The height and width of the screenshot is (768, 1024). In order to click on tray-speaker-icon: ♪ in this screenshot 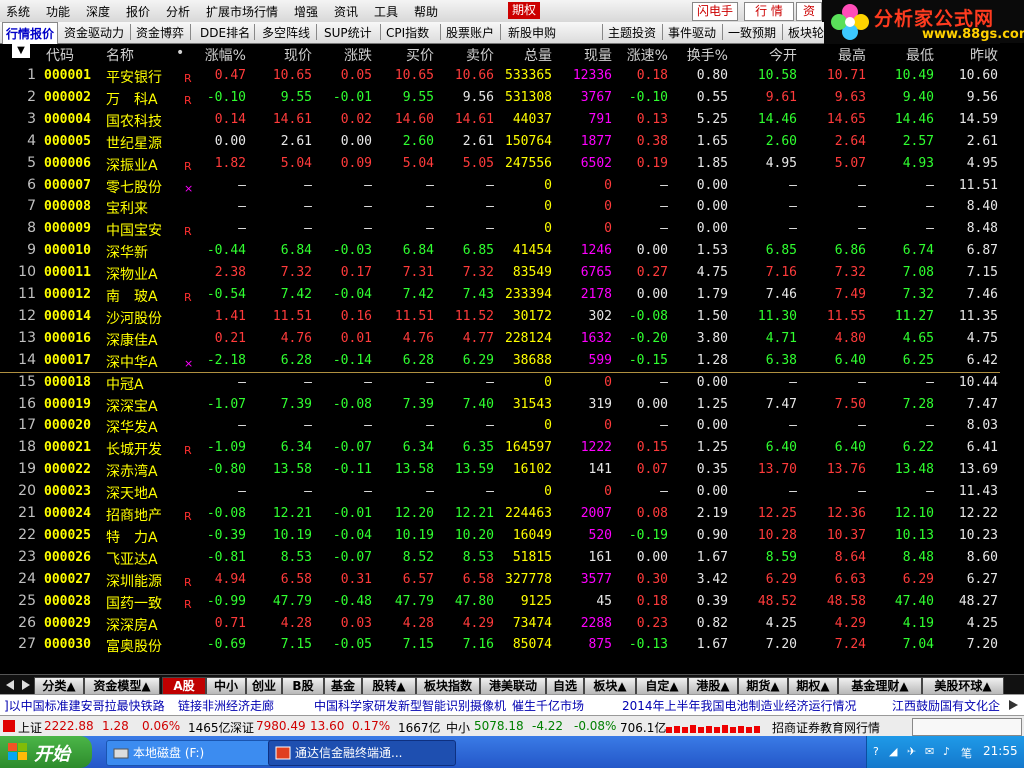, I will do `click(946, 751)`.